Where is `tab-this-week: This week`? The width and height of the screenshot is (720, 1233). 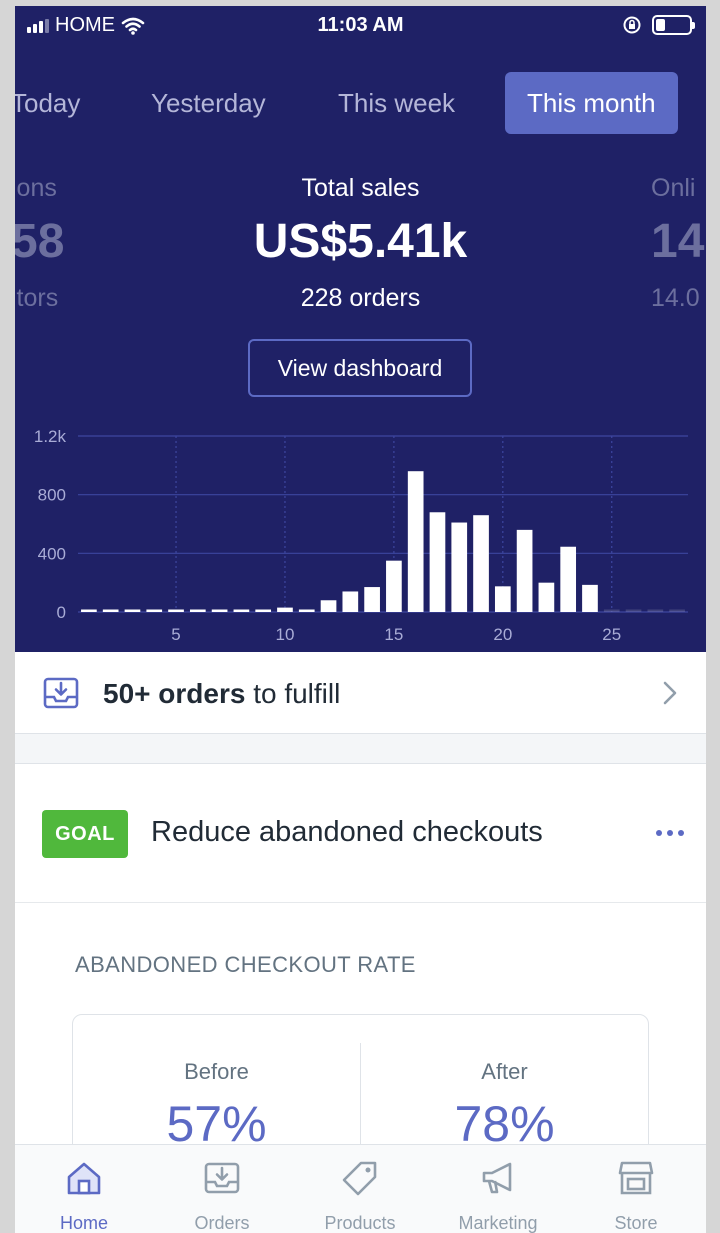 tab-this-week: This week is located at coordinates (396, 103).